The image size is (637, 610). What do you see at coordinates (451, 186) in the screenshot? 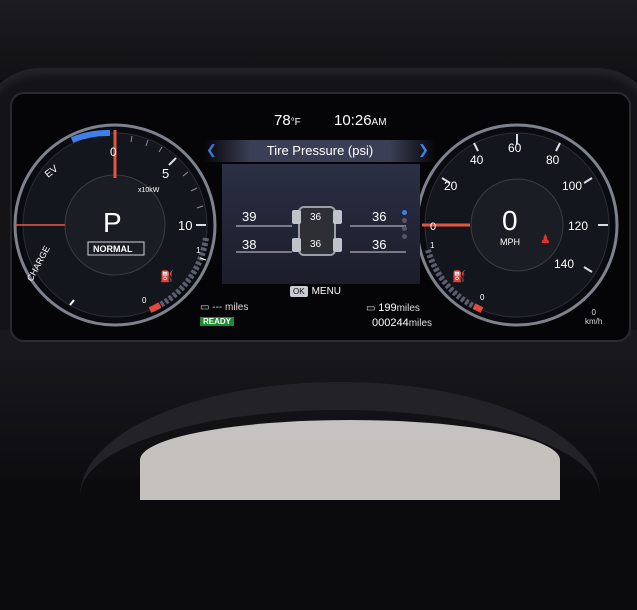
I see `speed-tick-20: 20` at bounding box center [451, 186].